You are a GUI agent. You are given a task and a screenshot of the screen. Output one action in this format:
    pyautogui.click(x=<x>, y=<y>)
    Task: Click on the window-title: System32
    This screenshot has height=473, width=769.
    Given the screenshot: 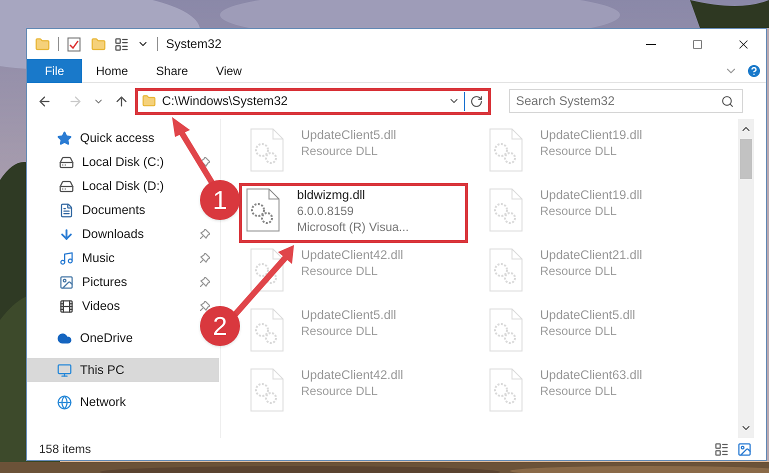 What is the action you would take?
    pyautogui.click(x=194, y=44)
    